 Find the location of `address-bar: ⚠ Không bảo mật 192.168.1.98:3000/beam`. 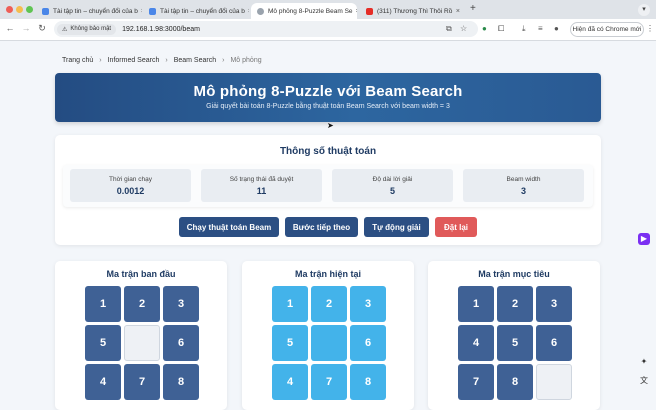

address-bar: ⚠ Không bảo mật 192.168.1.98:3000/beam is located at coordinates (266, 29).